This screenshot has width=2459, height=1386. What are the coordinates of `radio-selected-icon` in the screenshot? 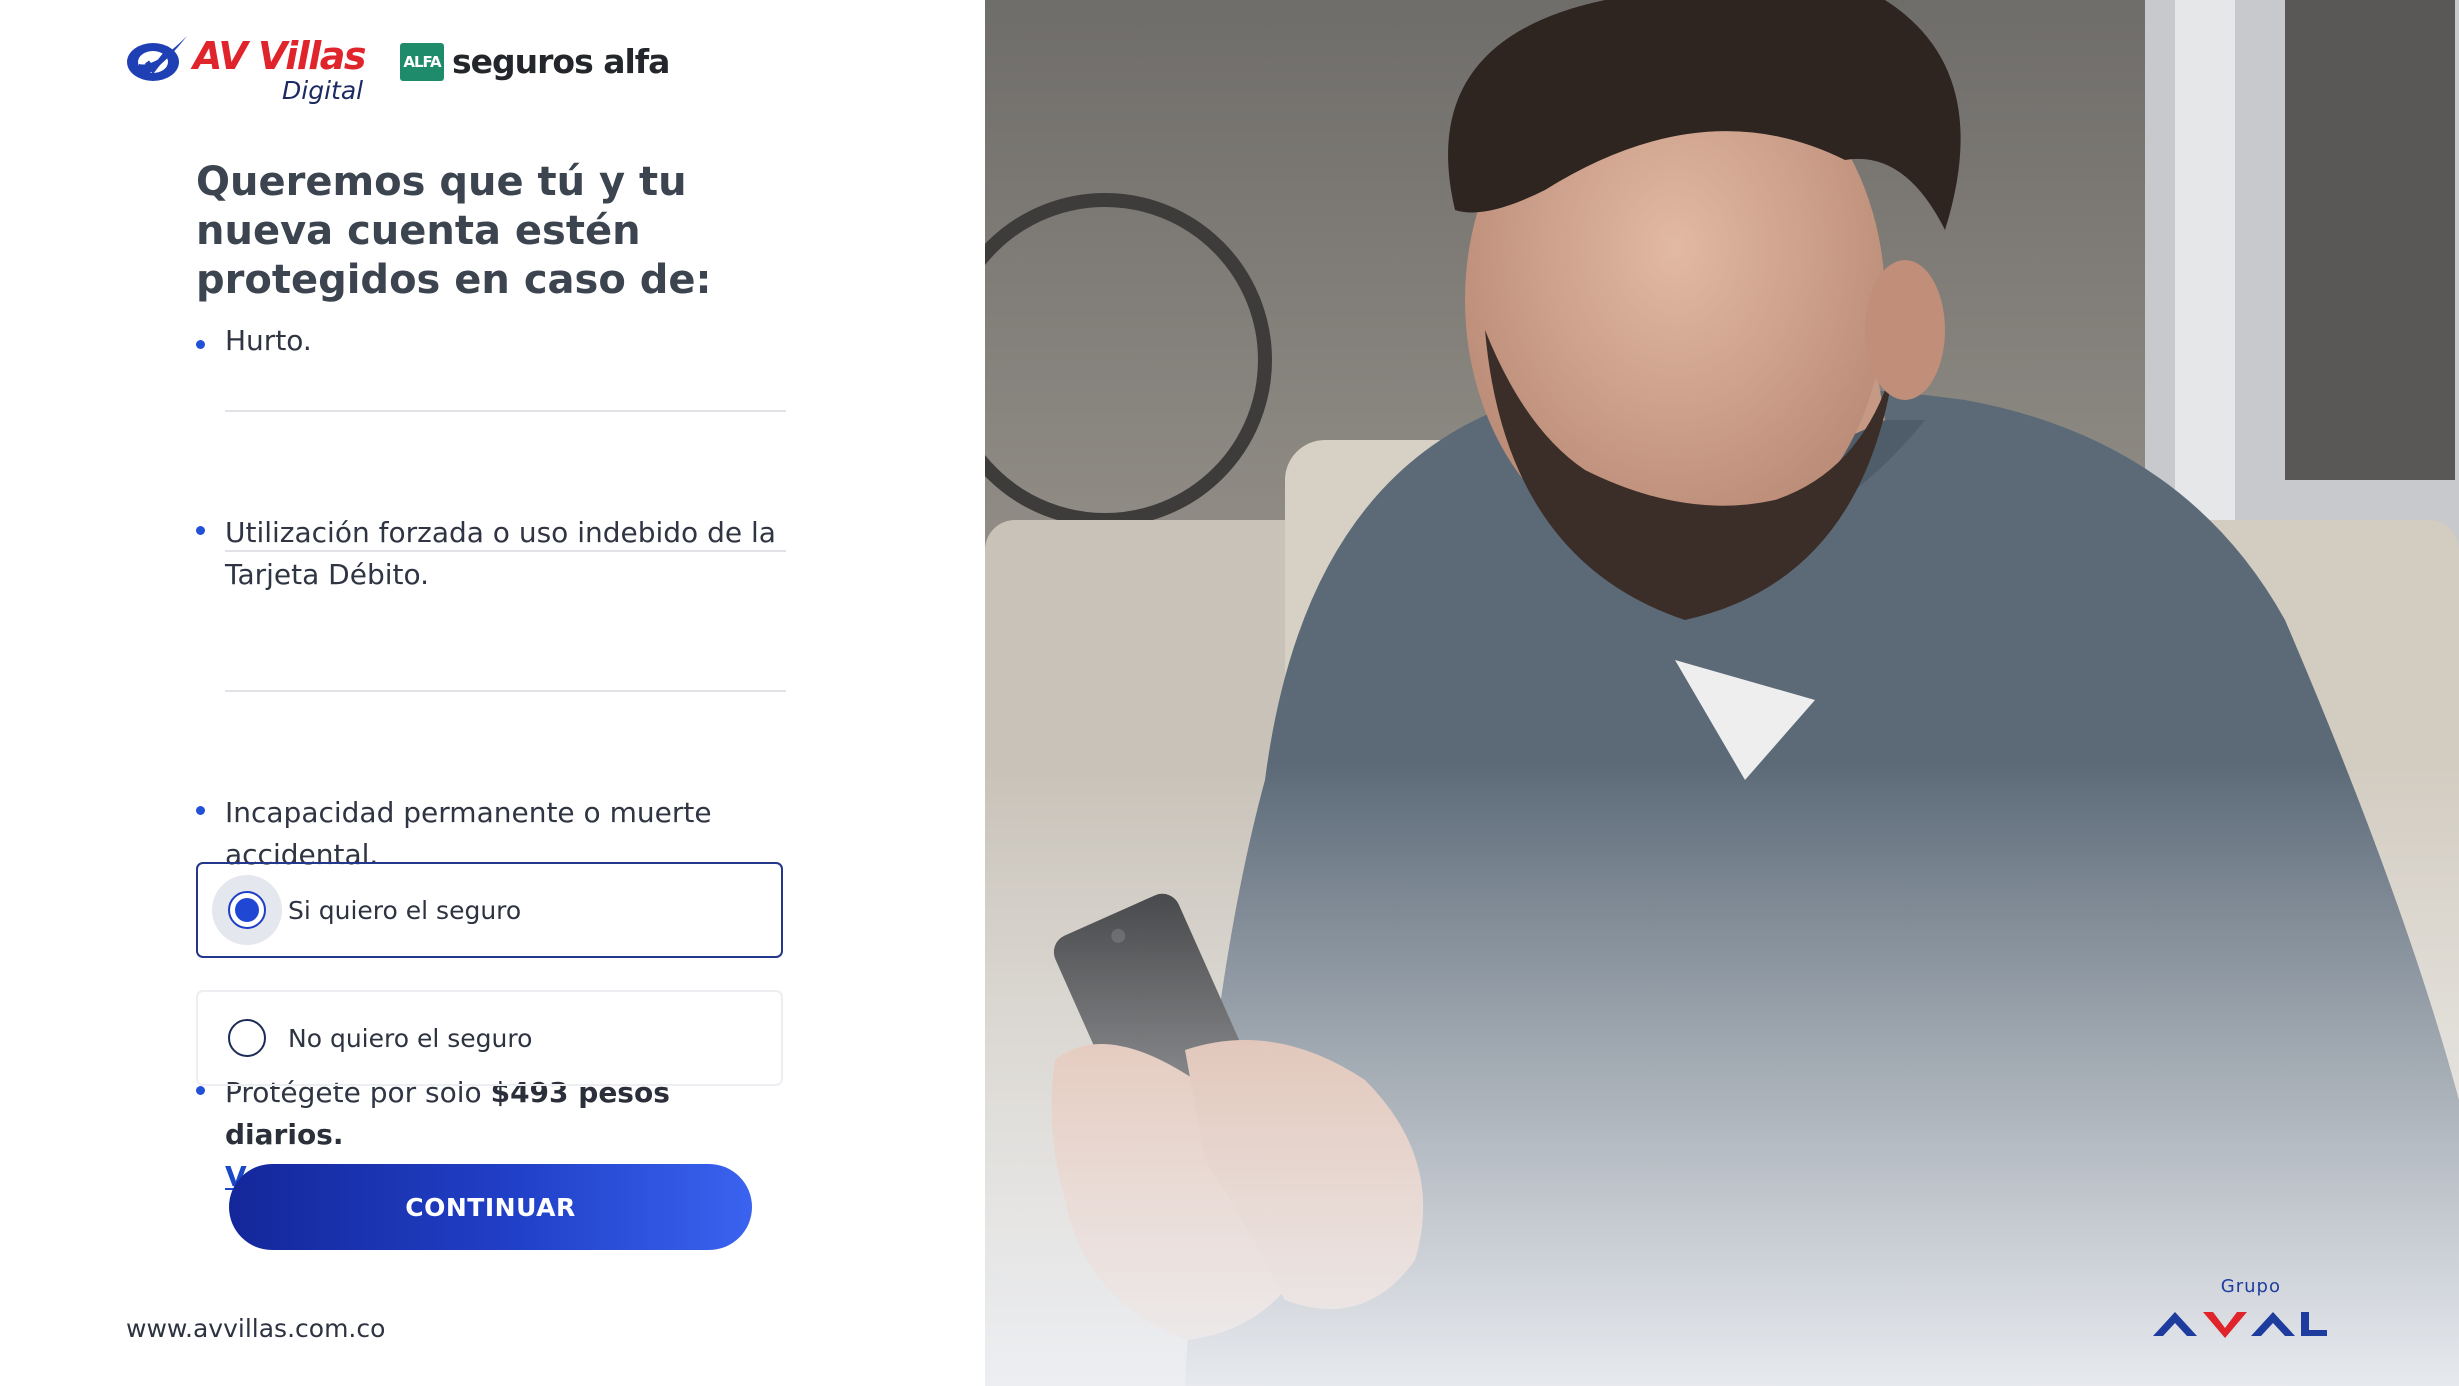 It's located at (247, 910).